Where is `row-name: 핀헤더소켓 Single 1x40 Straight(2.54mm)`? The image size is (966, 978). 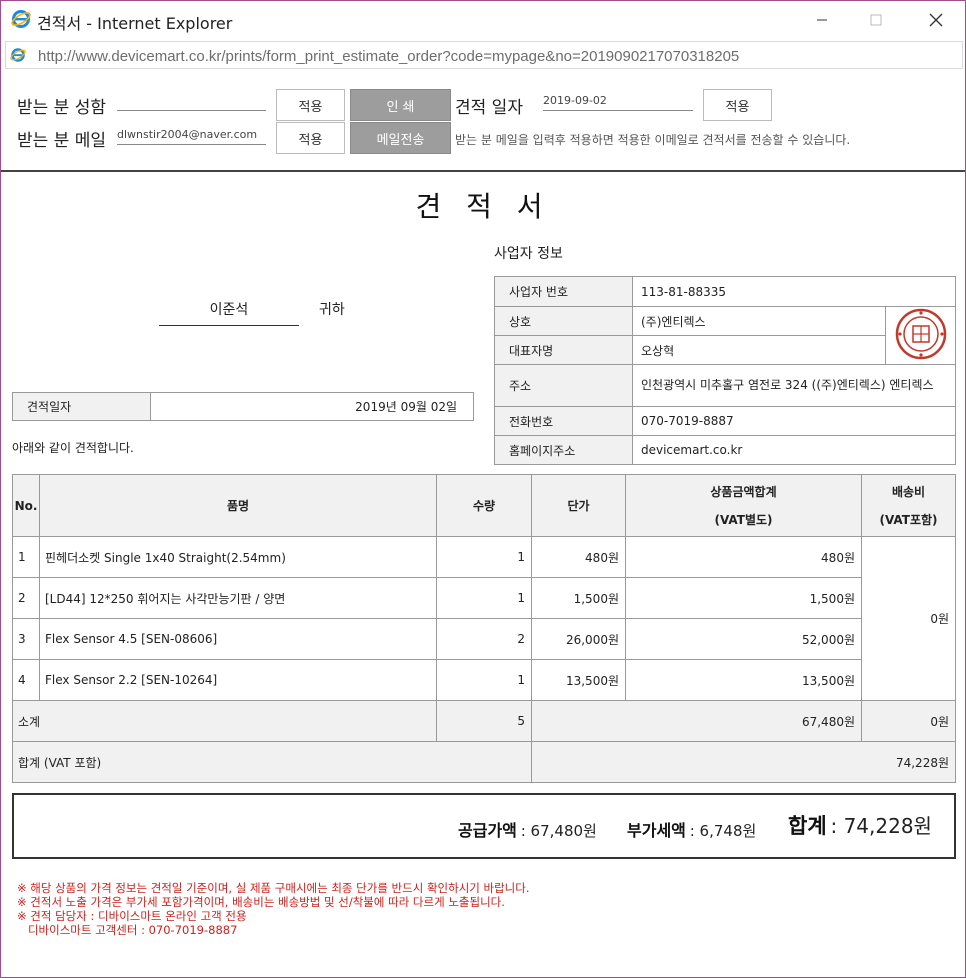 row-name: 핀헤더소켓 Single 1x40 Straight(2.54mm) is located at coordinates (238, 557).